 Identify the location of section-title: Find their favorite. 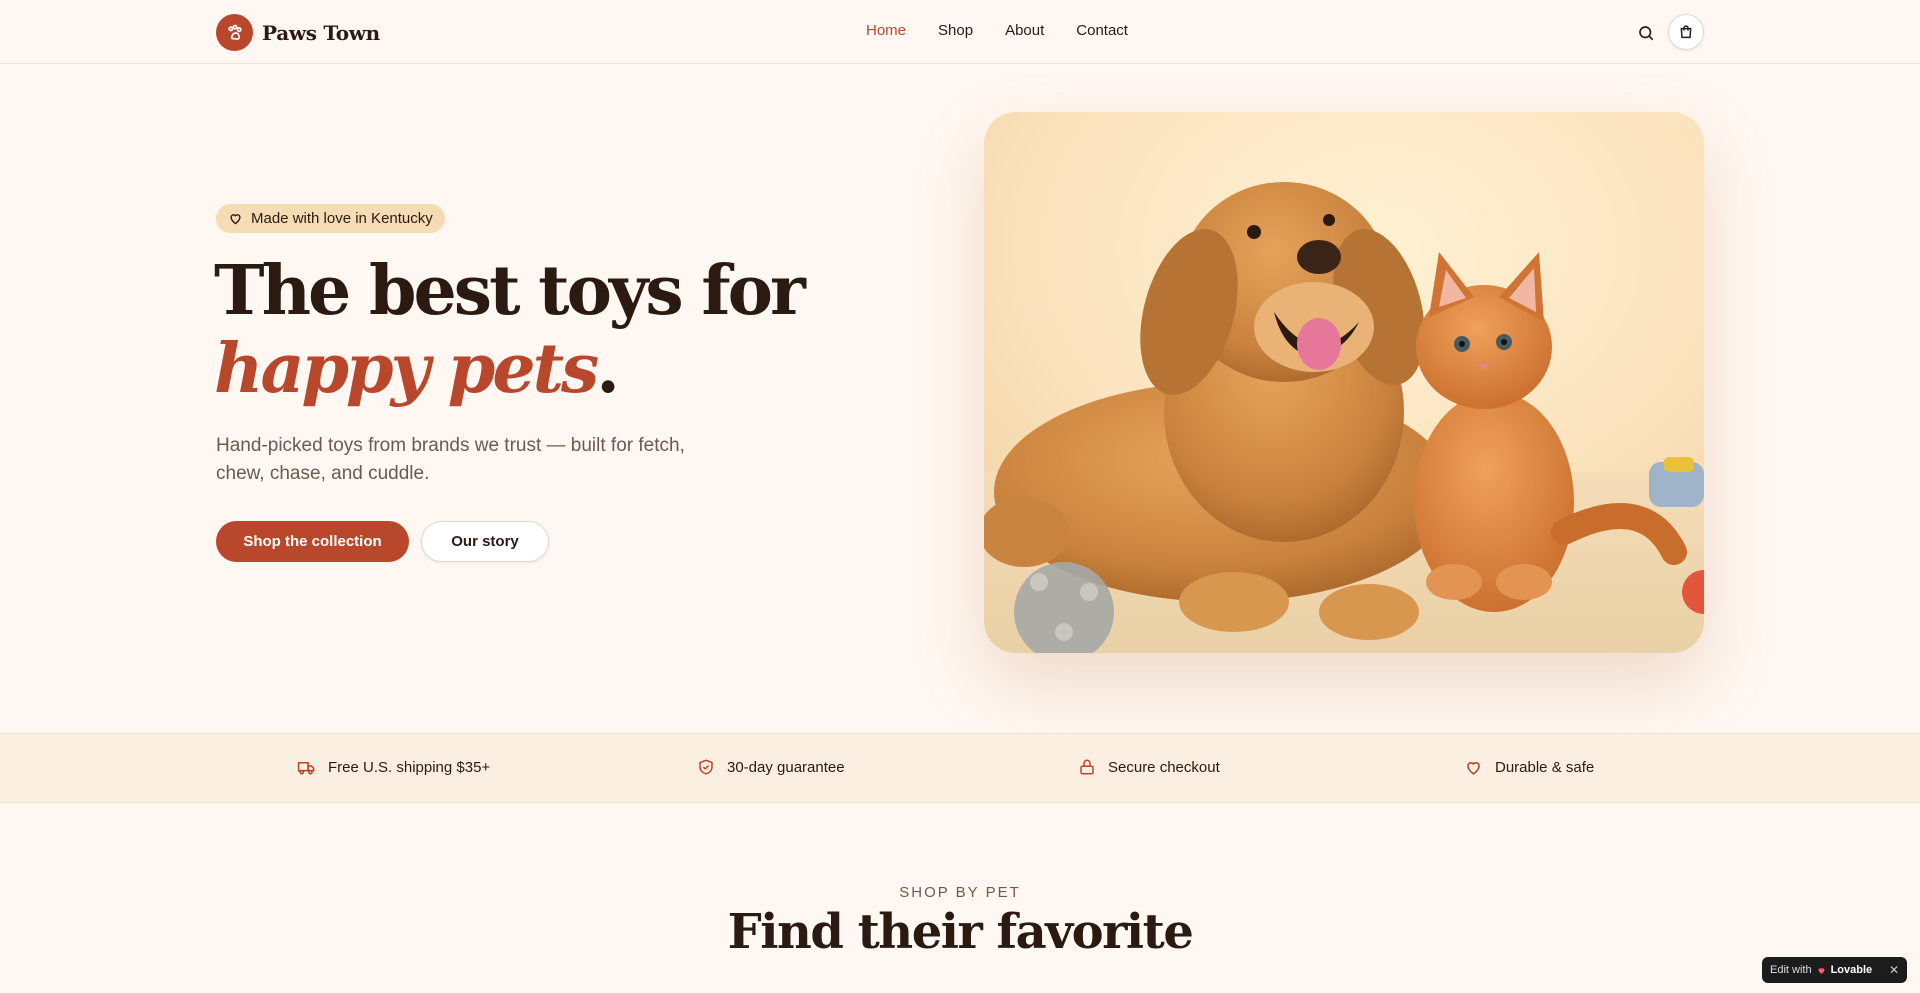
(960, 932).